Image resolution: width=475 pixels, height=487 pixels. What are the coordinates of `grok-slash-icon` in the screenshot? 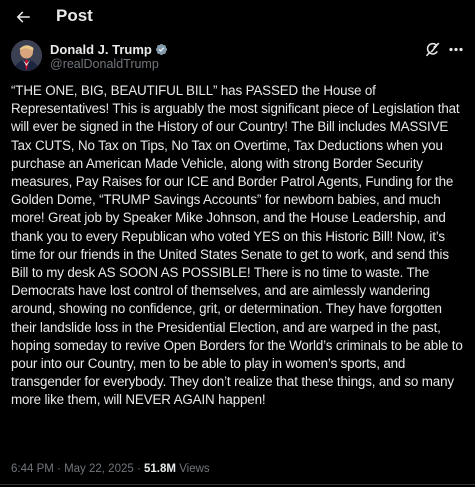 It's located at (432, 49).